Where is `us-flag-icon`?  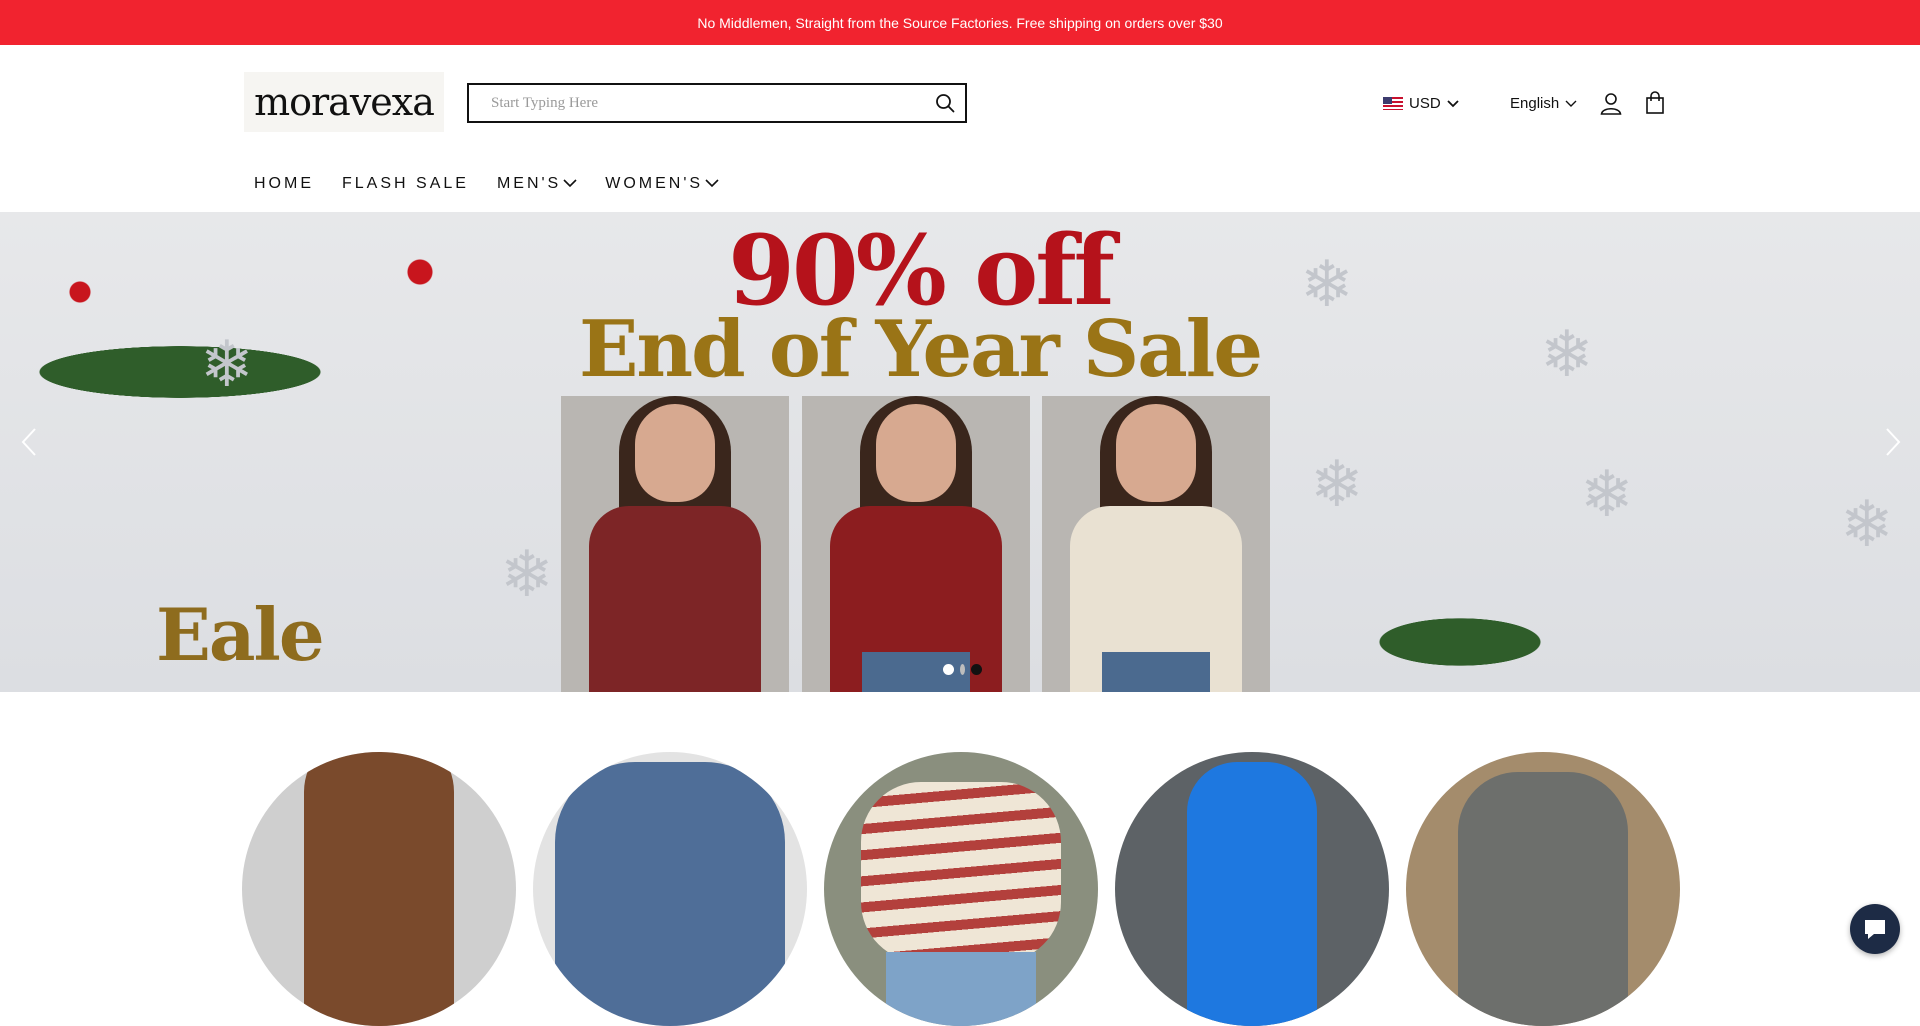
us-flag-icon is located at coordinates (1393, 103).